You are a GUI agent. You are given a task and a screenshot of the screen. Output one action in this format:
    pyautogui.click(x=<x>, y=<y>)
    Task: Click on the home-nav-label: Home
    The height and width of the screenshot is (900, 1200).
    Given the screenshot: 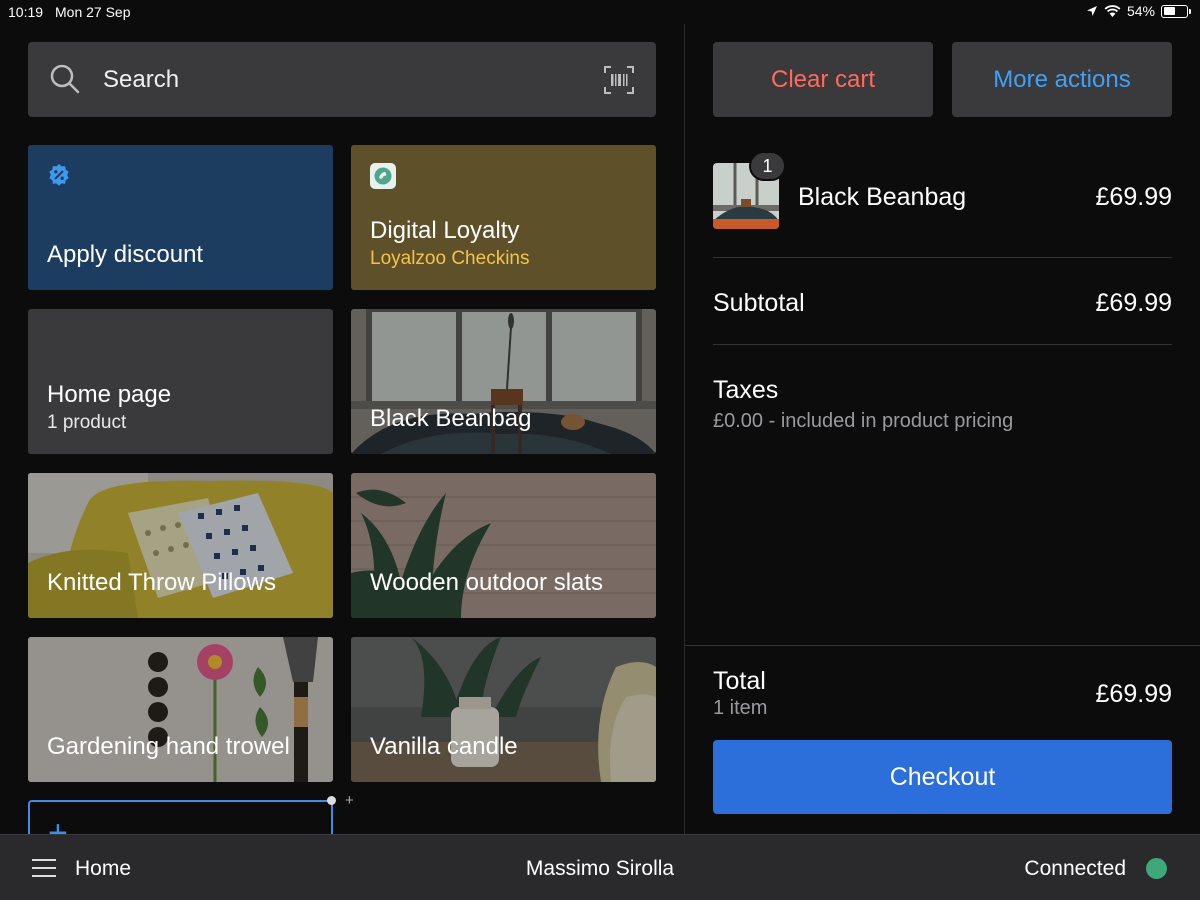 What is the action you would take?
    pyautogui.click(x=103, y=869)
    